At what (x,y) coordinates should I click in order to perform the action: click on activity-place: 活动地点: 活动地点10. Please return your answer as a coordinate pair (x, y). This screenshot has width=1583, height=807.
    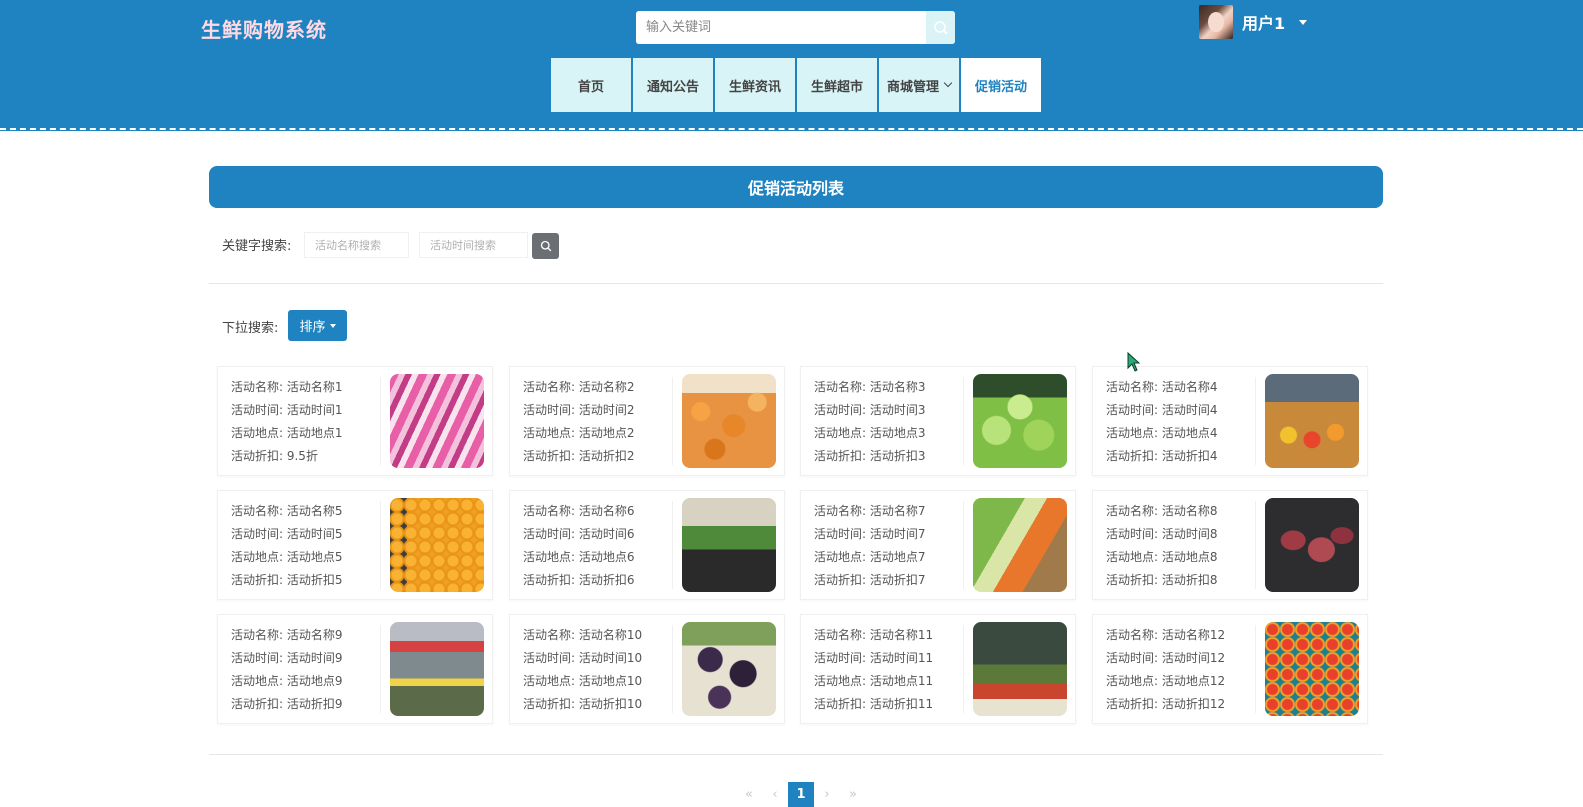
    Looking at the image, I should click on (583, 681).